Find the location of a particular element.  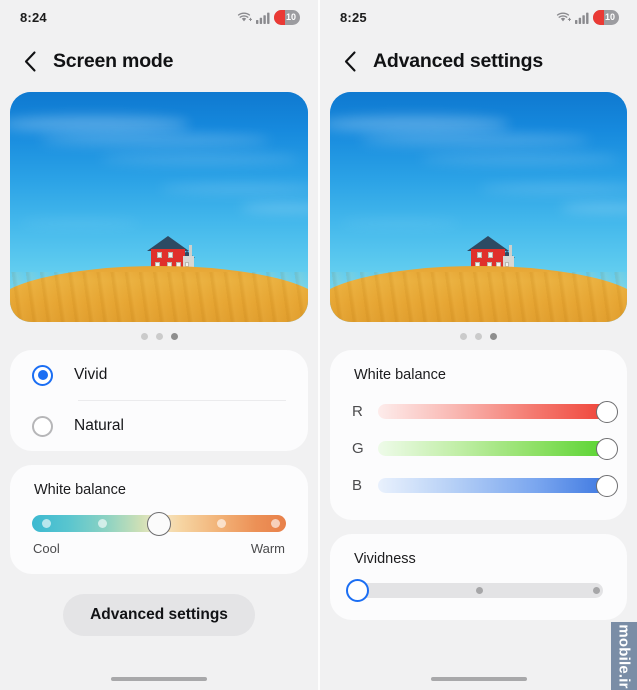

vividness-slider-handle is located at coordinates (357, 590).